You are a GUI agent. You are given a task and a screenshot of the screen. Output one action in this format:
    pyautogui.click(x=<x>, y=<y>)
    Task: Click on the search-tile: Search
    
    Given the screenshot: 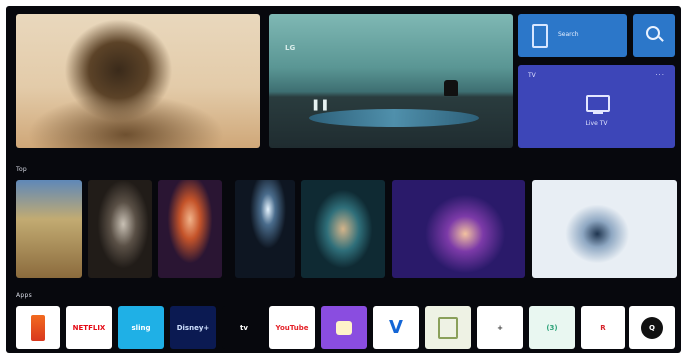 What is the action you would take?
    pyautogui.click(x=572, y=35)
    